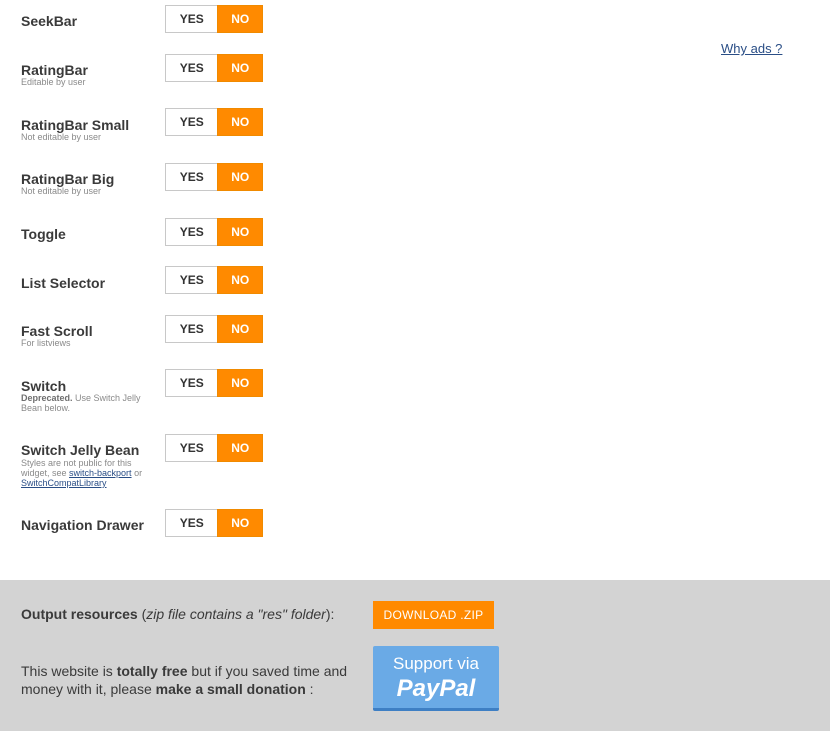 This screenshot has height=731, width=830. Describe the element at coordinates (309, 689) in the screenshot. I see `donation-text-part: :` at that location.